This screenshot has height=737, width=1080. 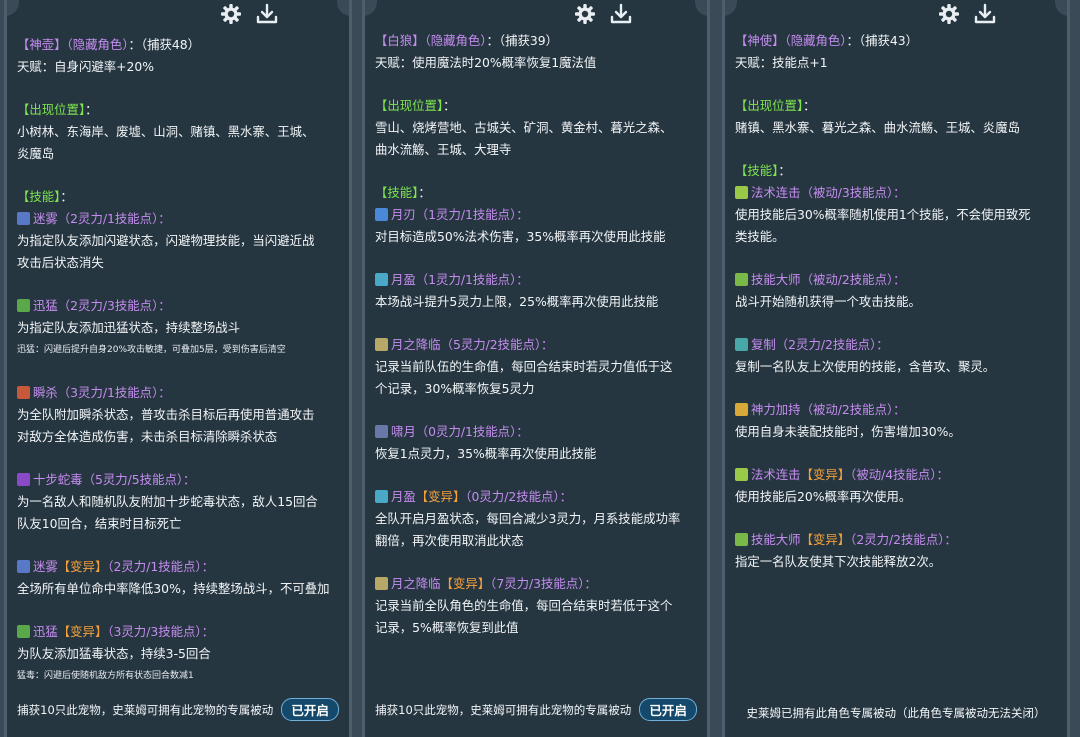 I want to click on skill-desc: 为指定队友添加闪避状态，闪避物理技能，当闪避近战, so click(x=166, y=240).